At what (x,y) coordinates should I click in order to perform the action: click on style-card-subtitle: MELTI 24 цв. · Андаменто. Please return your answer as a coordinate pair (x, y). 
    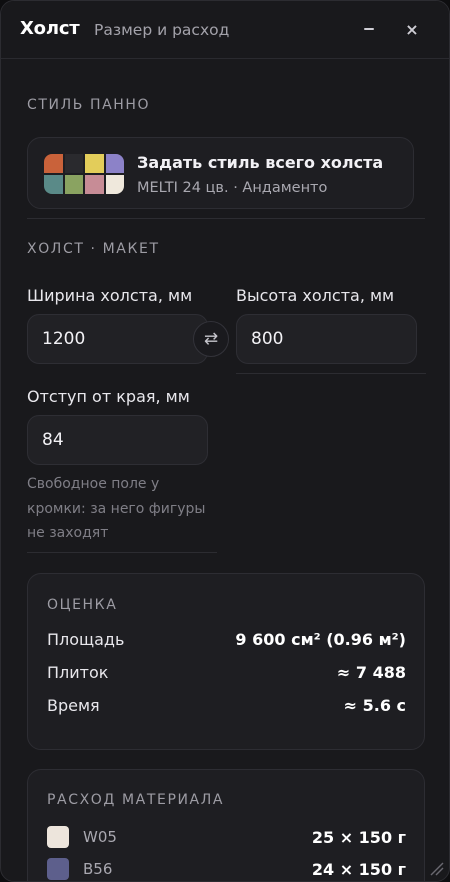
    Looking at the image, I should click on (232, 188).